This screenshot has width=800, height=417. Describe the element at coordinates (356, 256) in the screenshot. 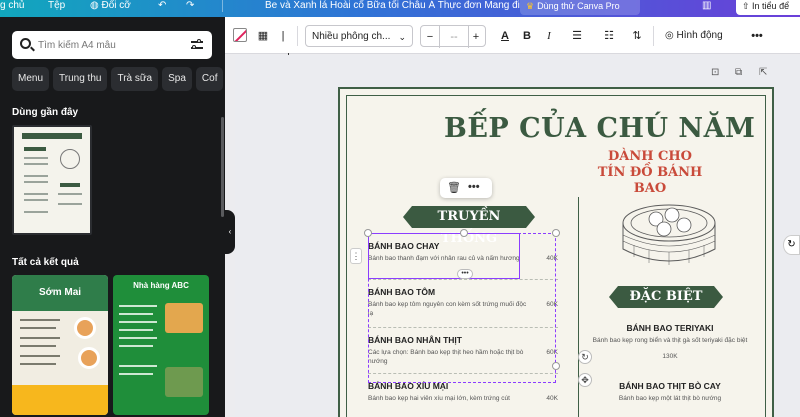

I see `drag-handle-icon: ⋮` at that location.